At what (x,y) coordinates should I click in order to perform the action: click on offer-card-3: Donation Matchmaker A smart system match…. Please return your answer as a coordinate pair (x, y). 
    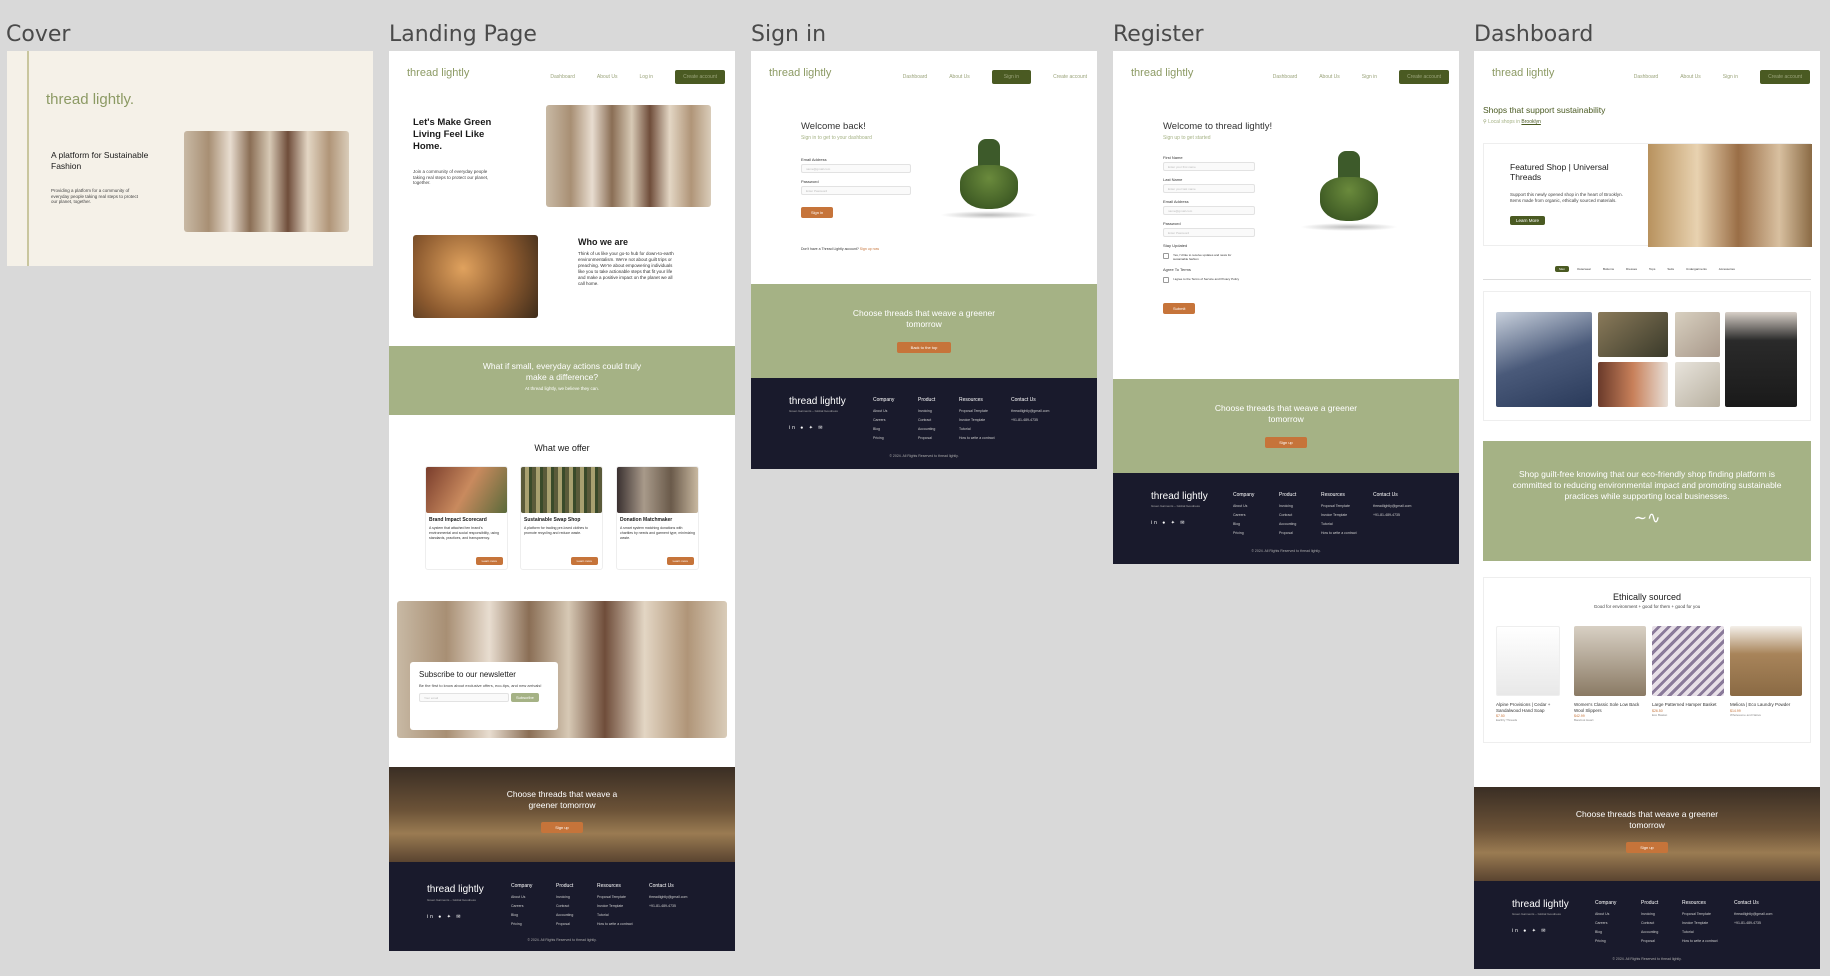
    Looking at the image, I should click on (657, 518).